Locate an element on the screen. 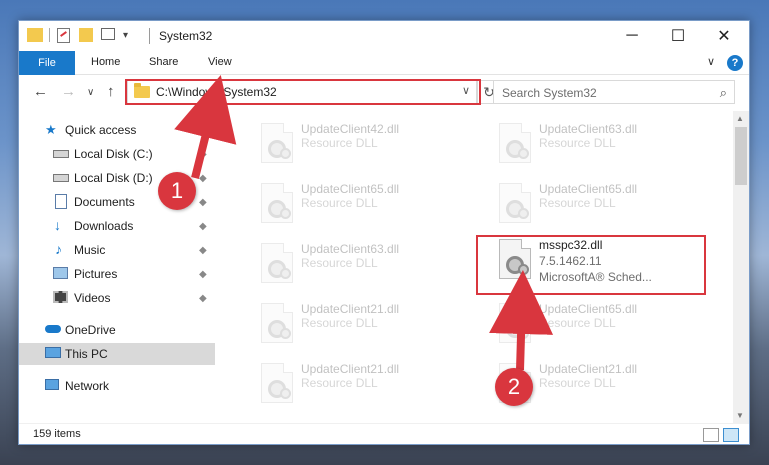 This screenshot has height=465, width=769. folder-icon is located at coordinates (35, 35).